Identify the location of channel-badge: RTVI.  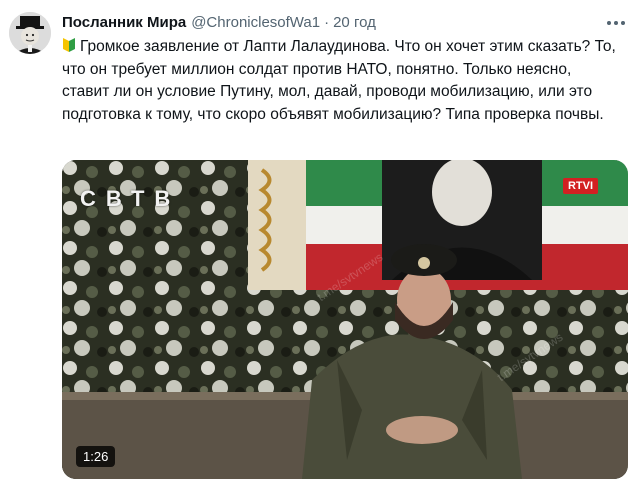
(580, 186).